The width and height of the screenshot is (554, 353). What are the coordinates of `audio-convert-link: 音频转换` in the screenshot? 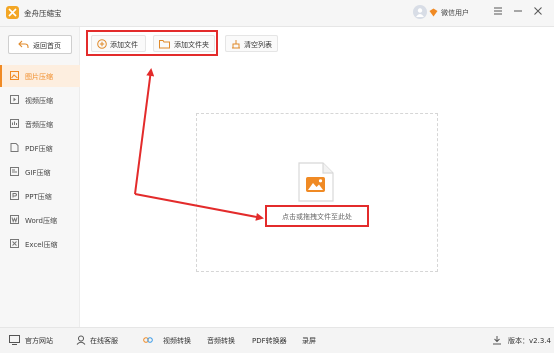 It's located at (221, 341).